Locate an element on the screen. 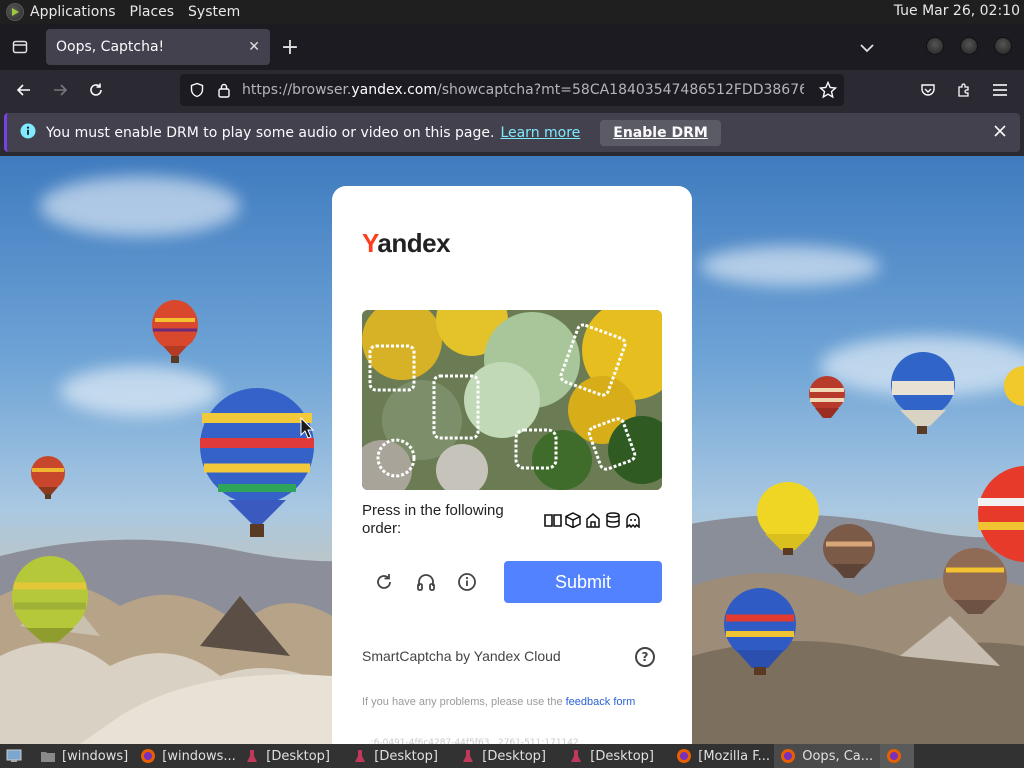  captcha-image is located at coordinates (512, 400).